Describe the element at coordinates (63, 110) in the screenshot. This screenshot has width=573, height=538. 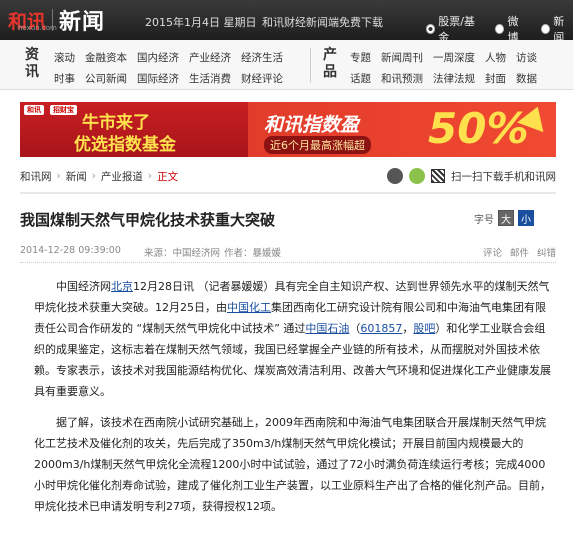
I see `ad-logo: 招财宝` at that location.